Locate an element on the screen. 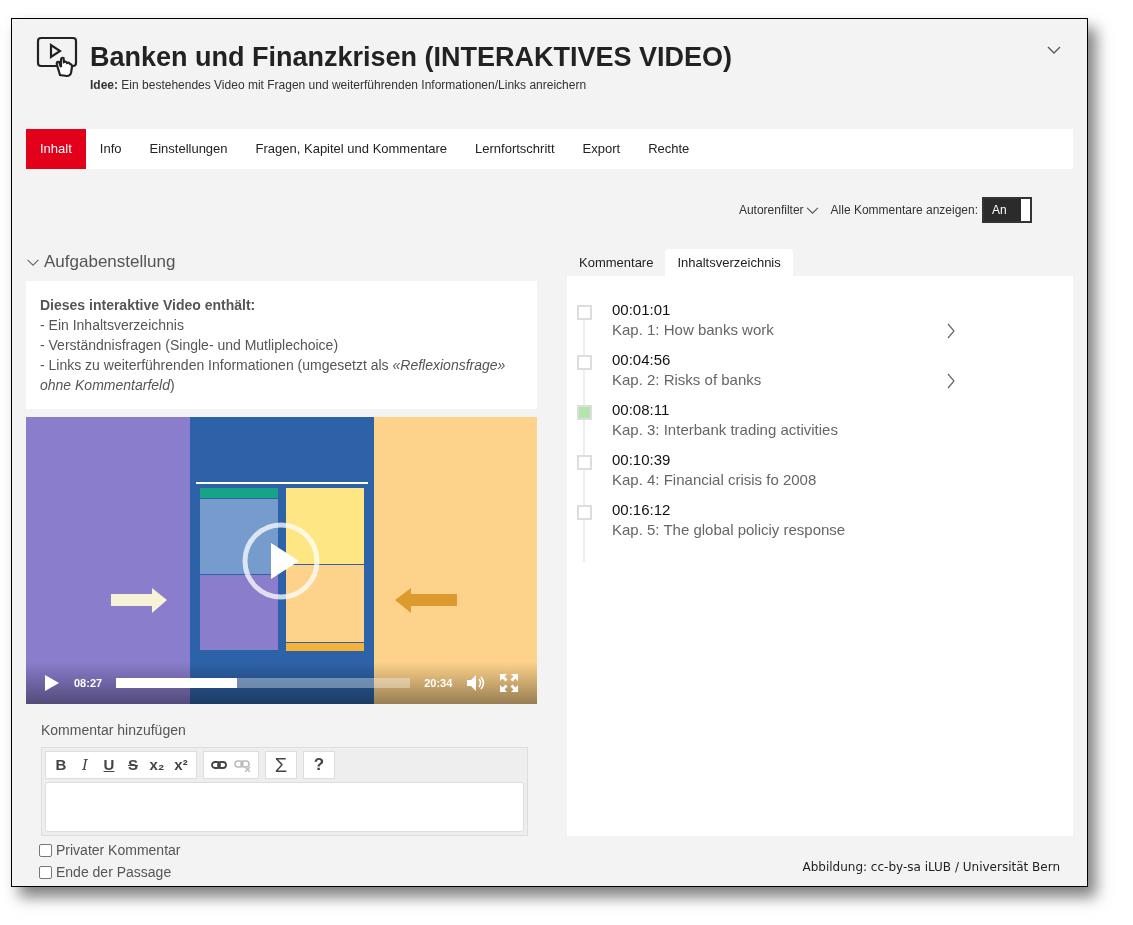 The image size is (1133, 925). italic-button: I is located at coordinates (85, 765).